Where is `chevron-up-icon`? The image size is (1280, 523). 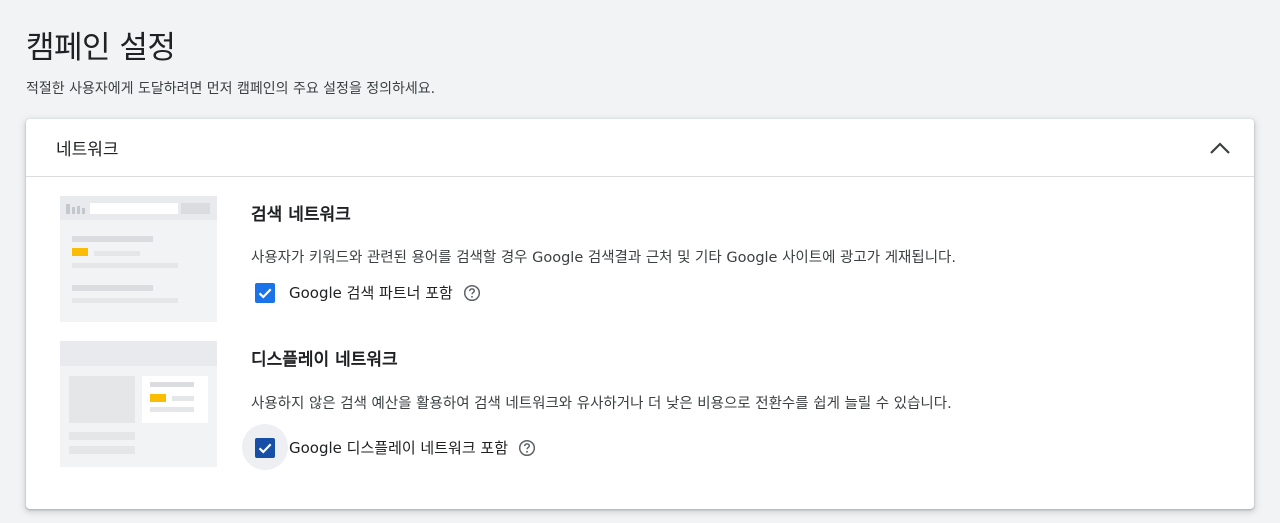 chevron-up-icon is located at coordinates (1220, 148).